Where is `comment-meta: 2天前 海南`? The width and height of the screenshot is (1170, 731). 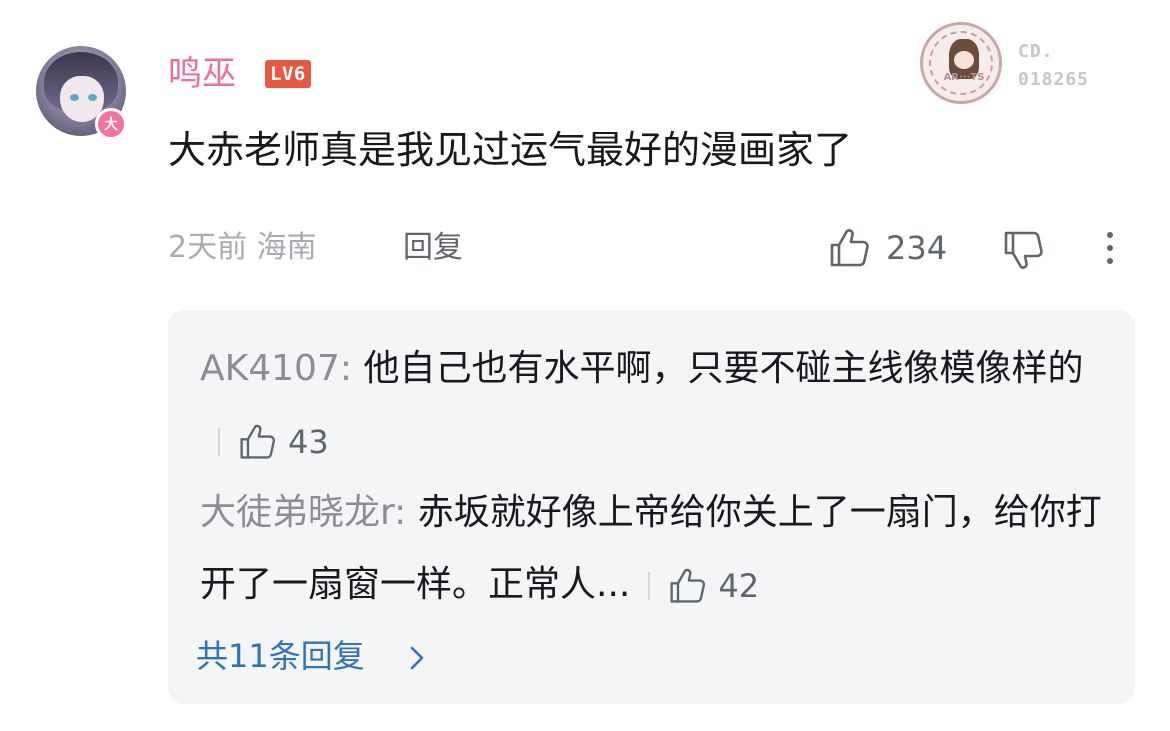
comment-meta: 2天前 海南 is located at coordinates (242, 248).